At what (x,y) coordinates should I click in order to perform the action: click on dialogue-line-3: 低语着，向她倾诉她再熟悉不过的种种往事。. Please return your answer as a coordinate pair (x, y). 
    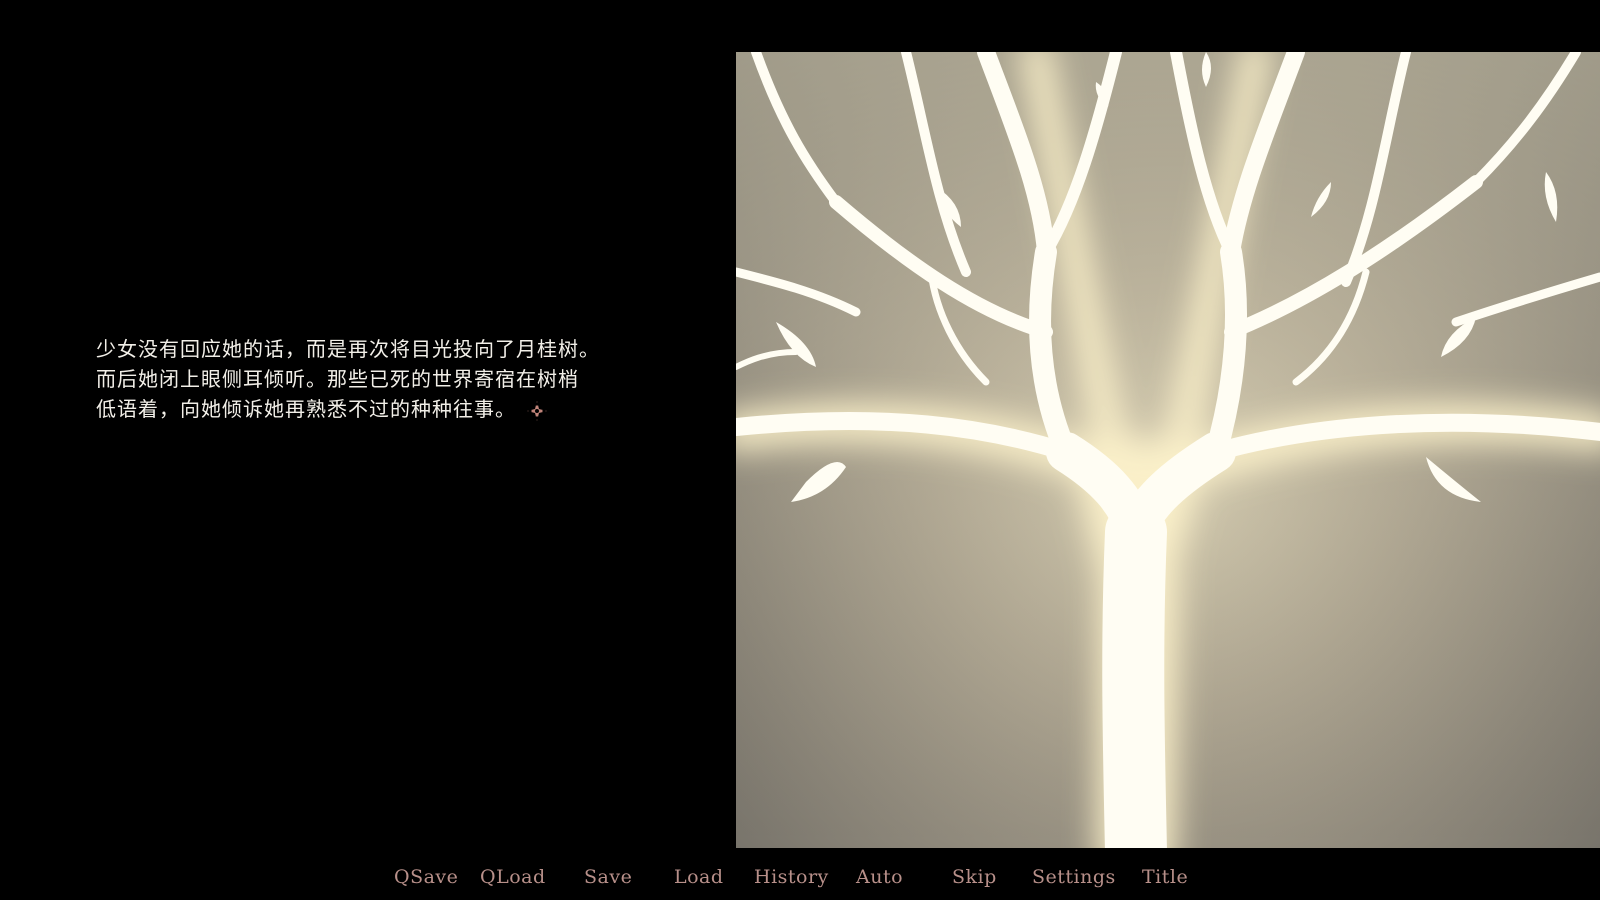
    Looking at the image, I should click on (396, 409).